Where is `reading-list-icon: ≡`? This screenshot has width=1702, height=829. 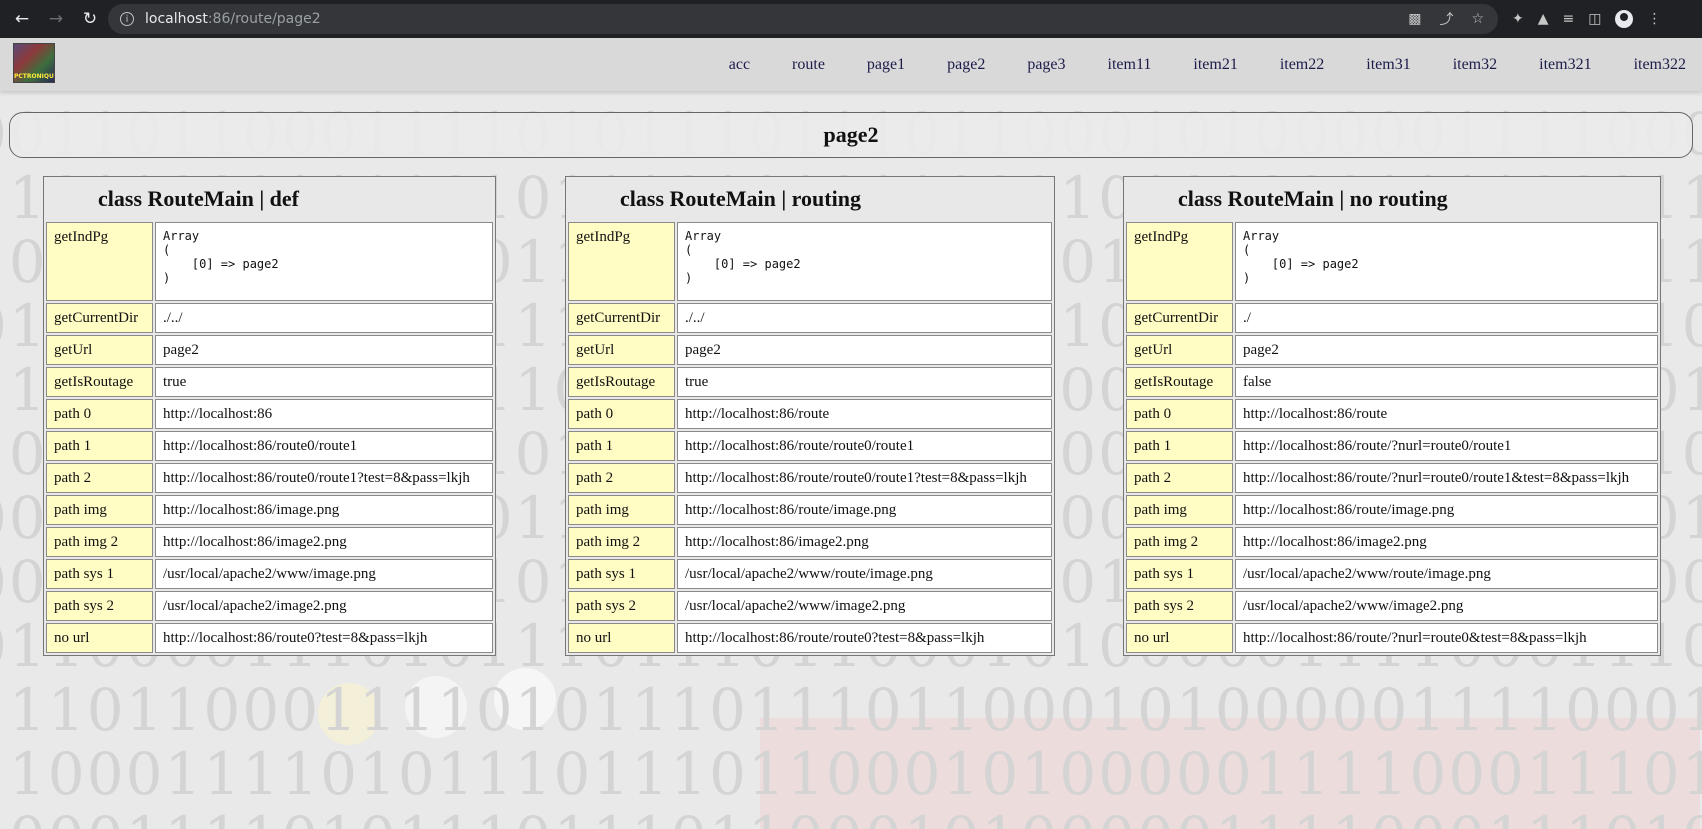
reading-list-icon: ≡ is located at coordinates (1569, 19).